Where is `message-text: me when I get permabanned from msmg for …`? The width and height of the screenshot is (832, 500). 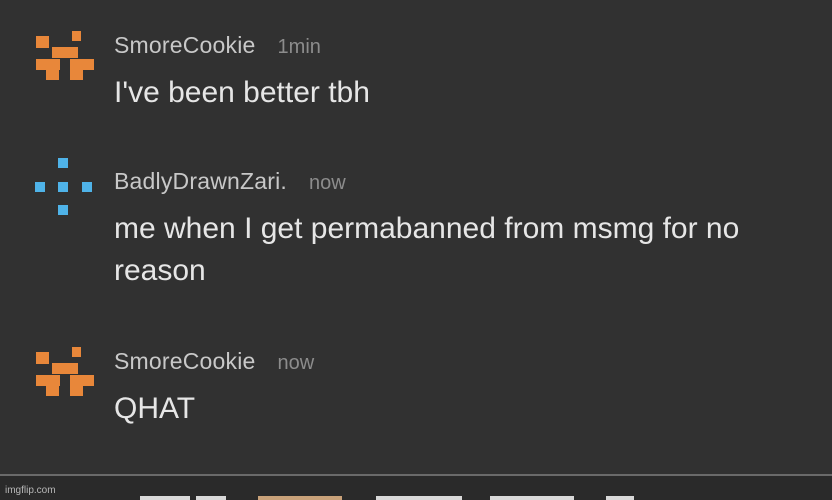 message-text: me when I get permabanned from msmg for … is located at coordinates (427, 249).